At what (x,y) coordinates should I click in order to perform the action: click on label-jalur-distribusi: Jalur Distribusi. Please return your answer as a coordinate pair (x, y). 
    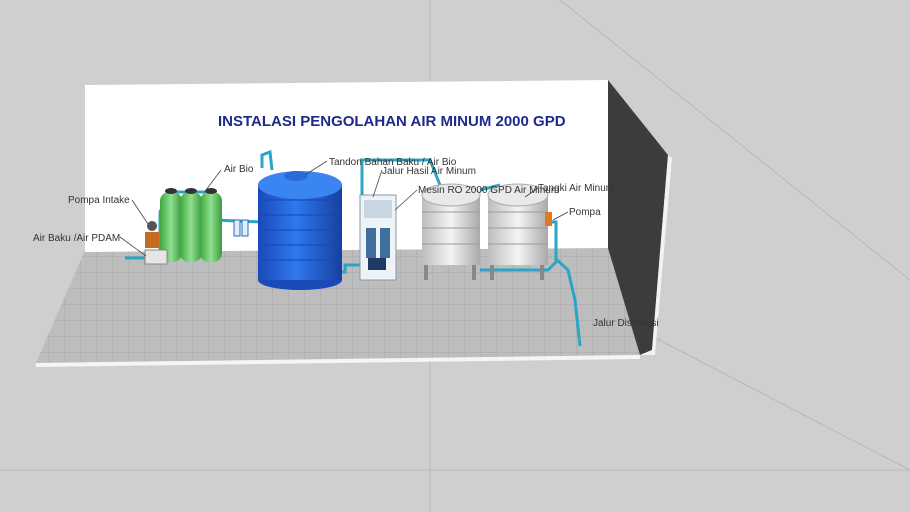
    Looking at the image, I should click on (626, 323).